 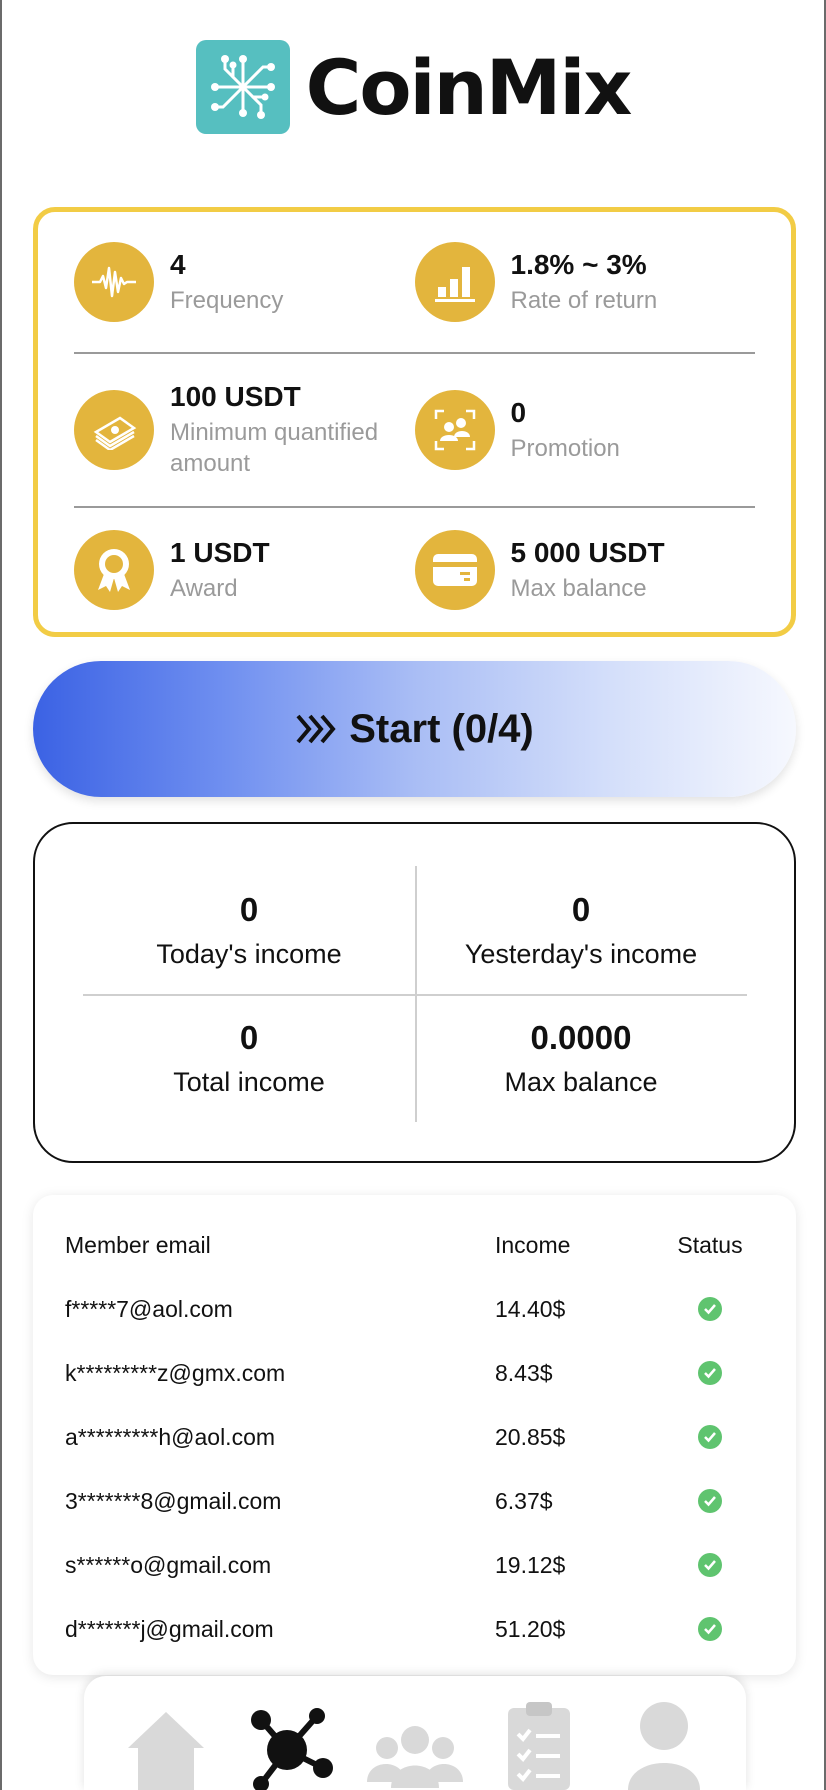 I want to click on table-row: s******o@gmail.com 19.12$, so click(x=425, y=1565).